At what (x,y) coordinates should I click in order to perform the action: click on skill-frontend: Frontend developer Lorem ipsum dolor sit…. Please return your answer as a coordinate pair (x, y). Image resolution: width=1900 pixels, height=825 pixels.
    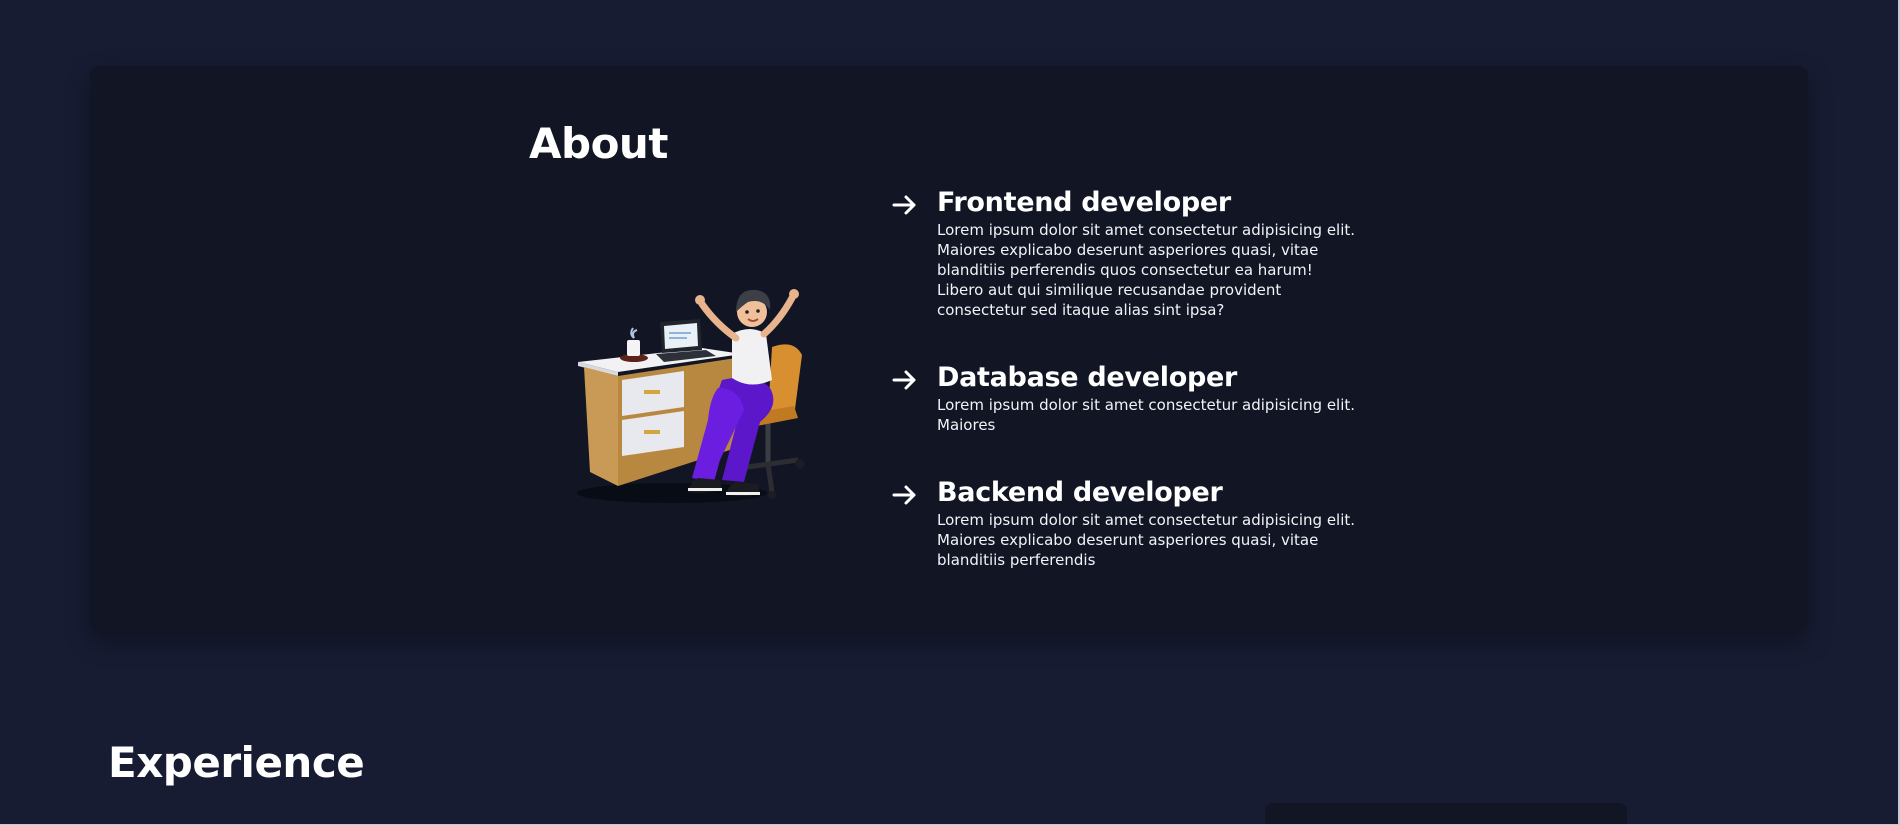
    Looking at the image, I should click on (1125, 253).